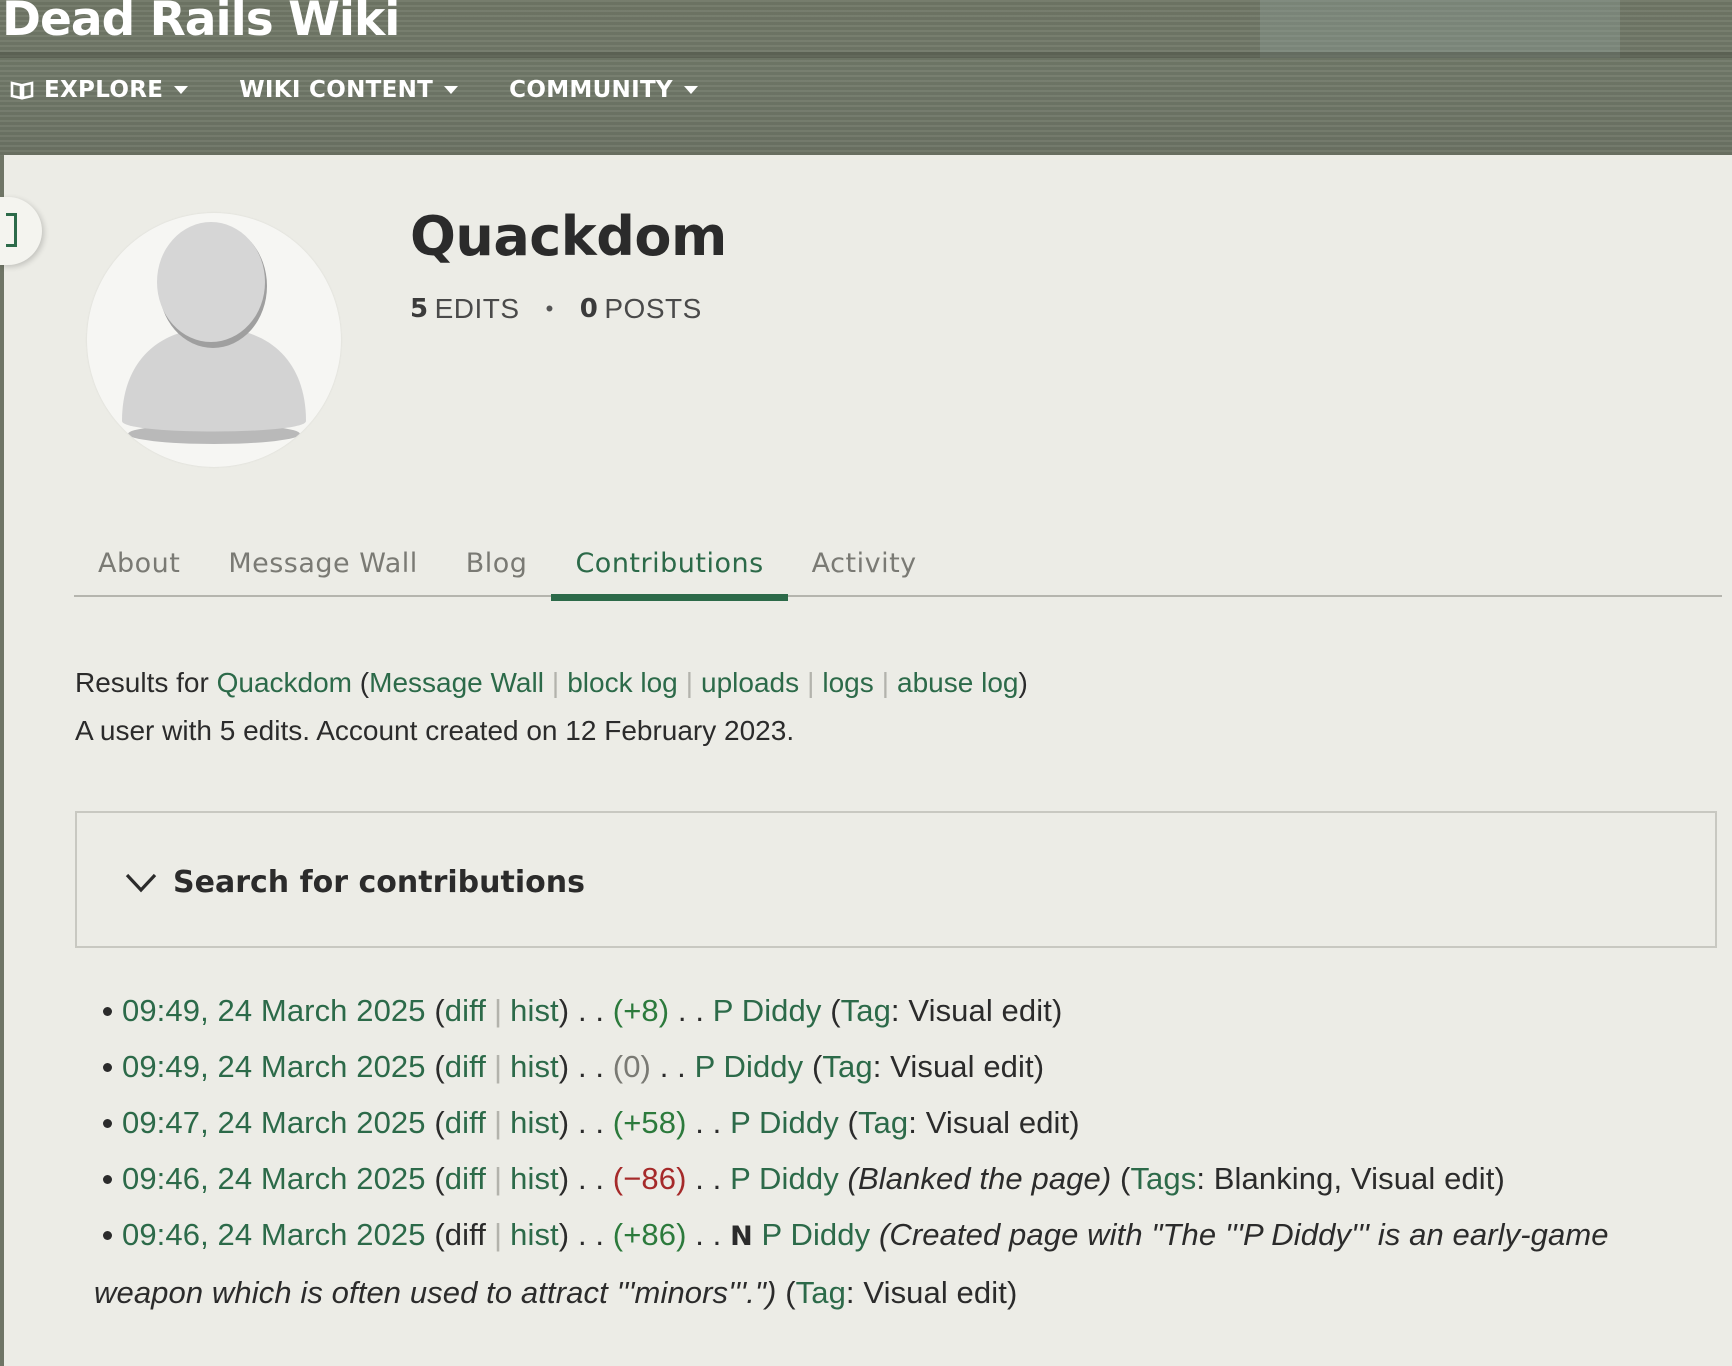  I want to click on edits-count: 5, so click(419, 309).